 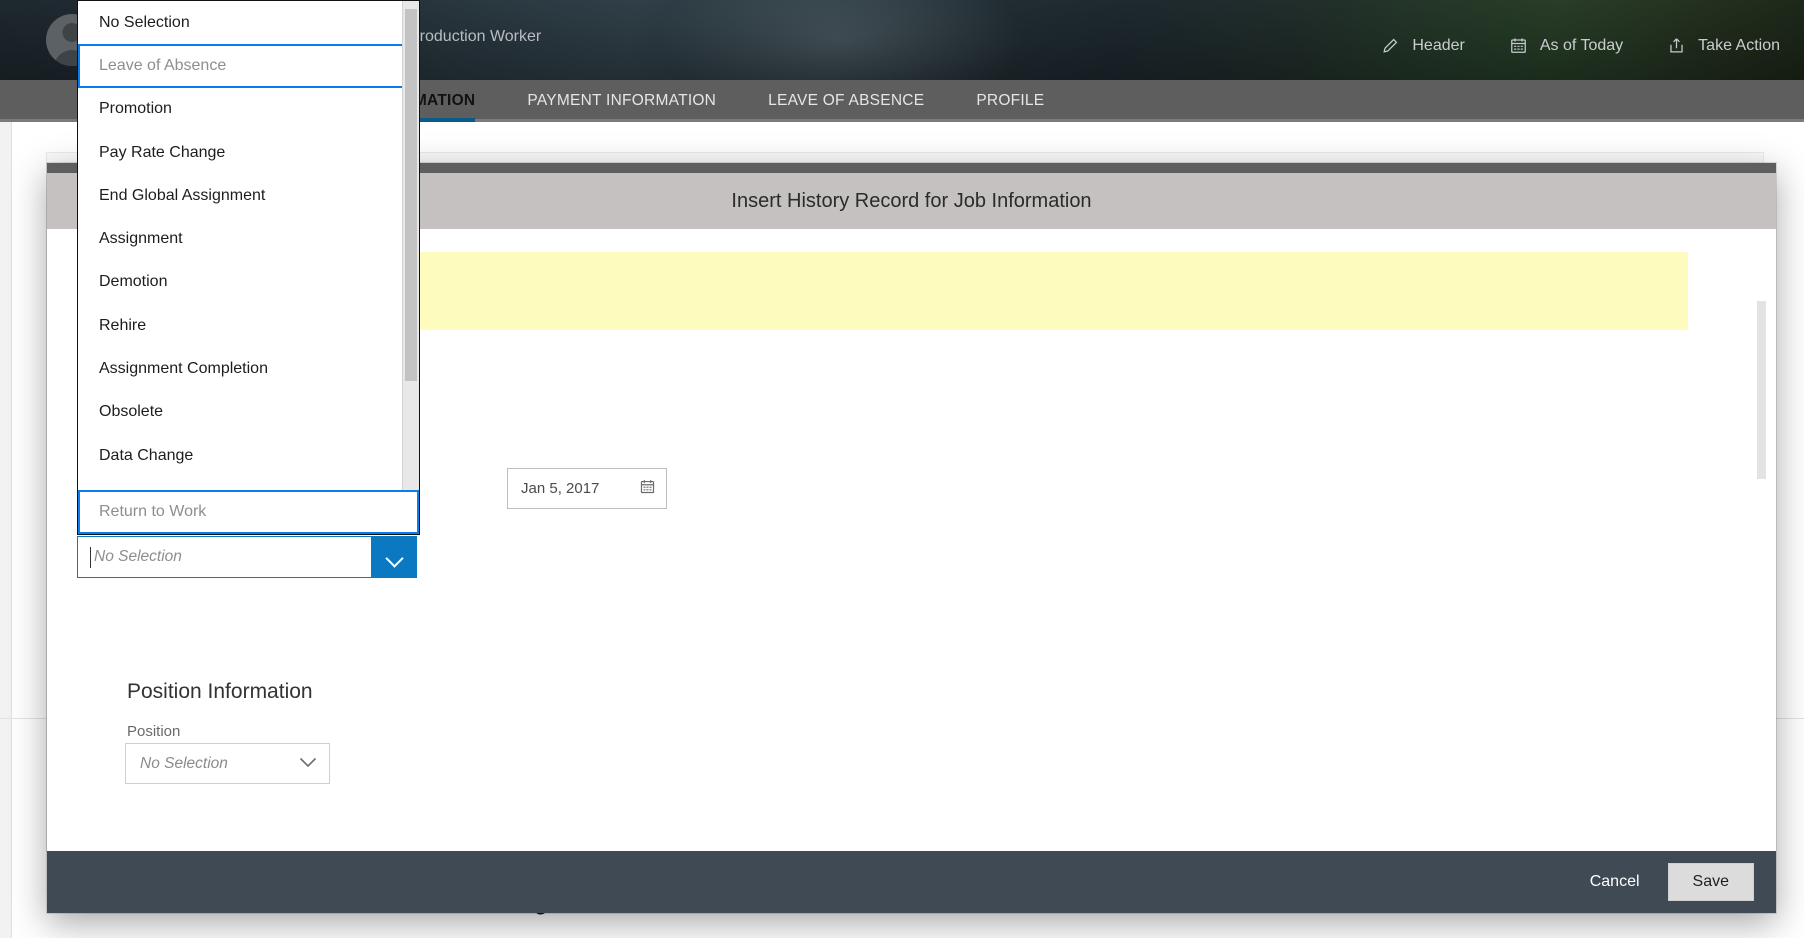 What do you see at coordinates (560, 488) in the screenshot?
I see `effective-date-value: Jan 5, 2017` at bounding box center [560, 488].